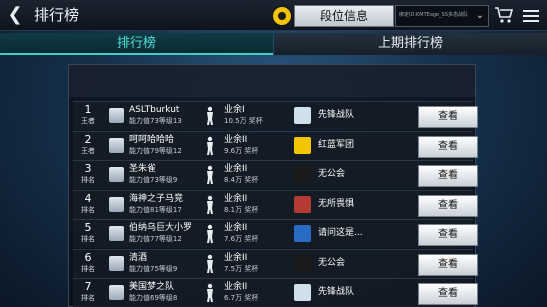 The image size is (547, 307). I want to click on player-name: 美国梦之队, so click(152, 287).